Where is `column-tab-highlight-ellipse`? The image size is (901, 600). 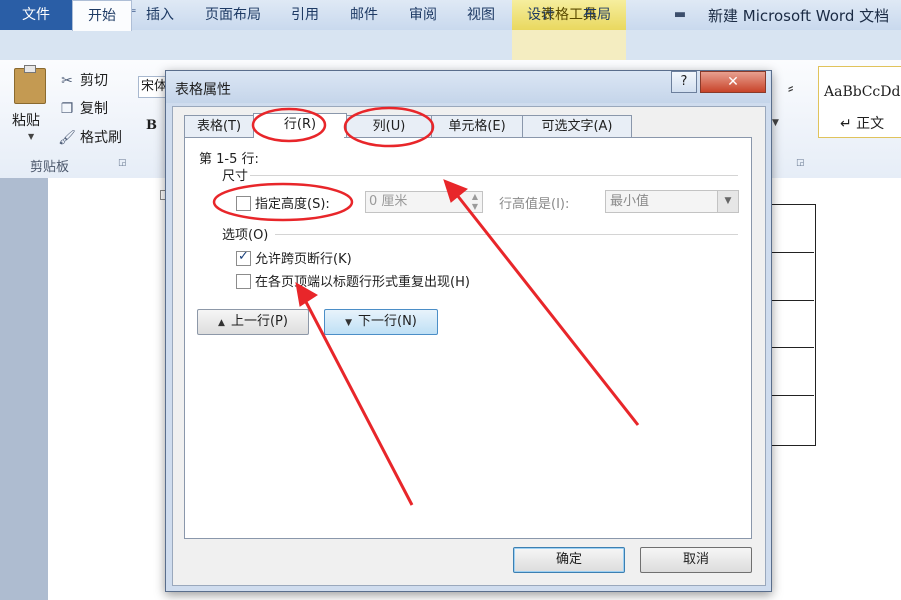 column-tab-highlight-ellipse is located at coordinates (389, 127).